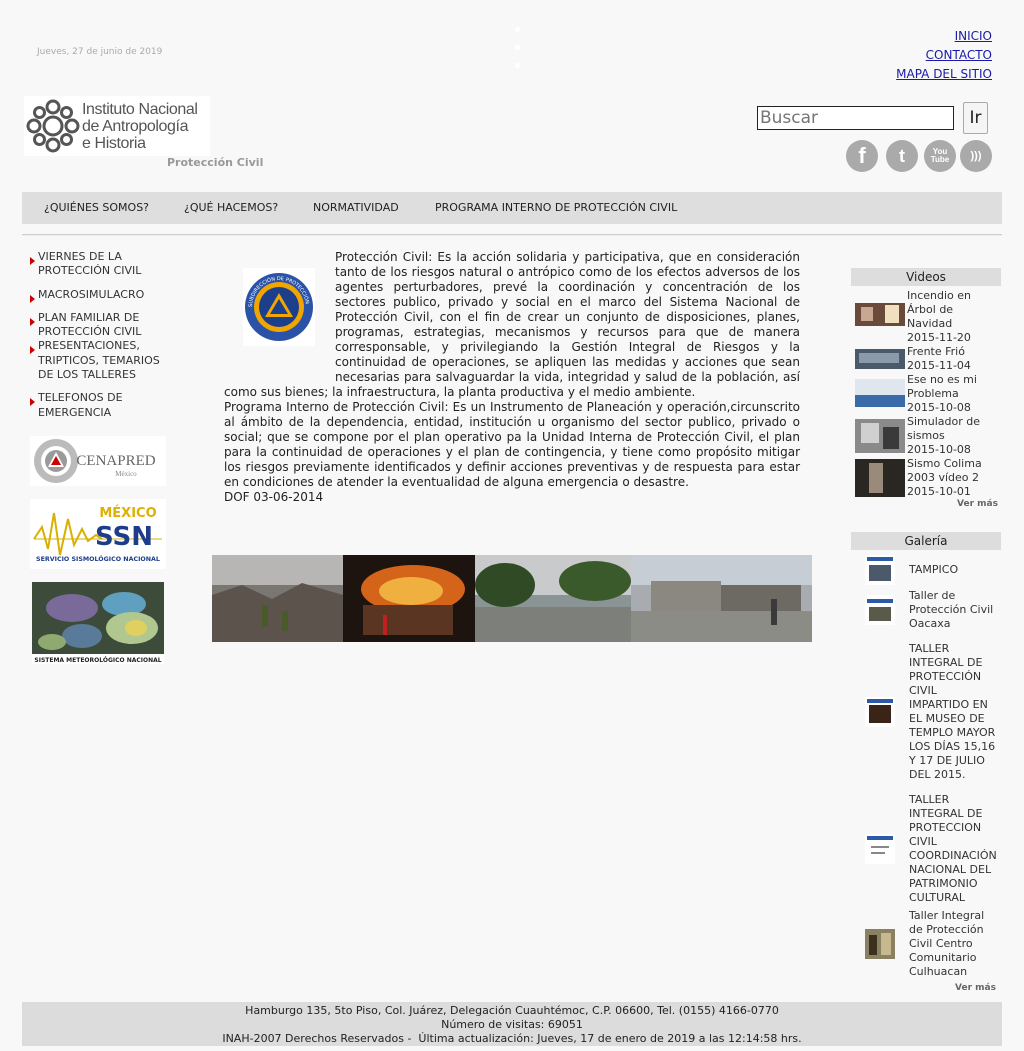 This screenshot has width=1024, height=1051. Describe the element at coordinates (100, 325) in the screenshot. I see `sidebar-item-plan-familiar: PLAN FAMILIAR DE PROTECCIÓN CIVIL` at that location.